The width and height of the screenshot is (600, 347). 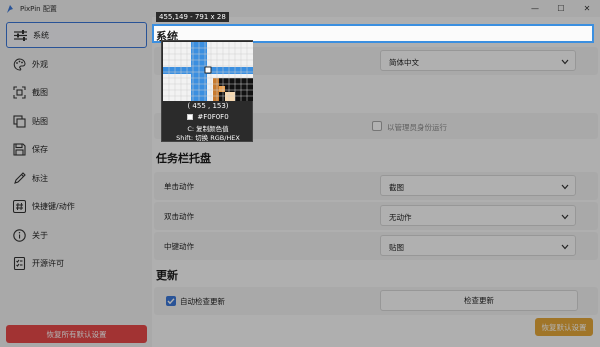 What do you see at coordinates (76, 334) in the screenshot?
I see `reset-all-button: 恢复所有默认设置` at bounding box center [76, 334].